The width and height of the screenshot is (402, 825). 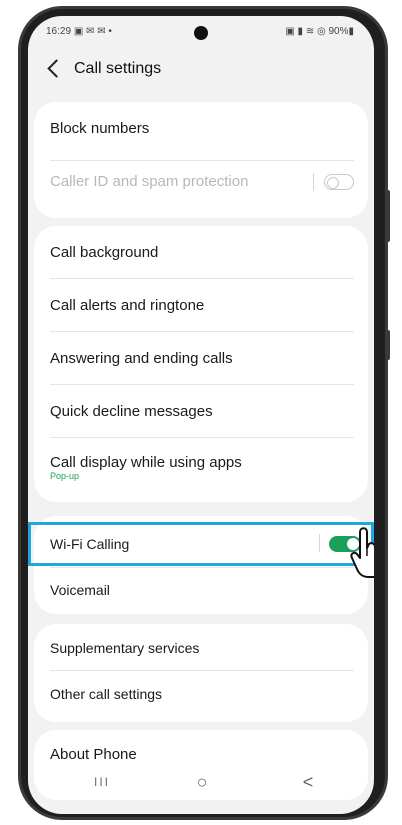 What do you see at coordinates (313, 182) in the screenshot?
I see `toggle-separator` at bounding box center [313, 182].